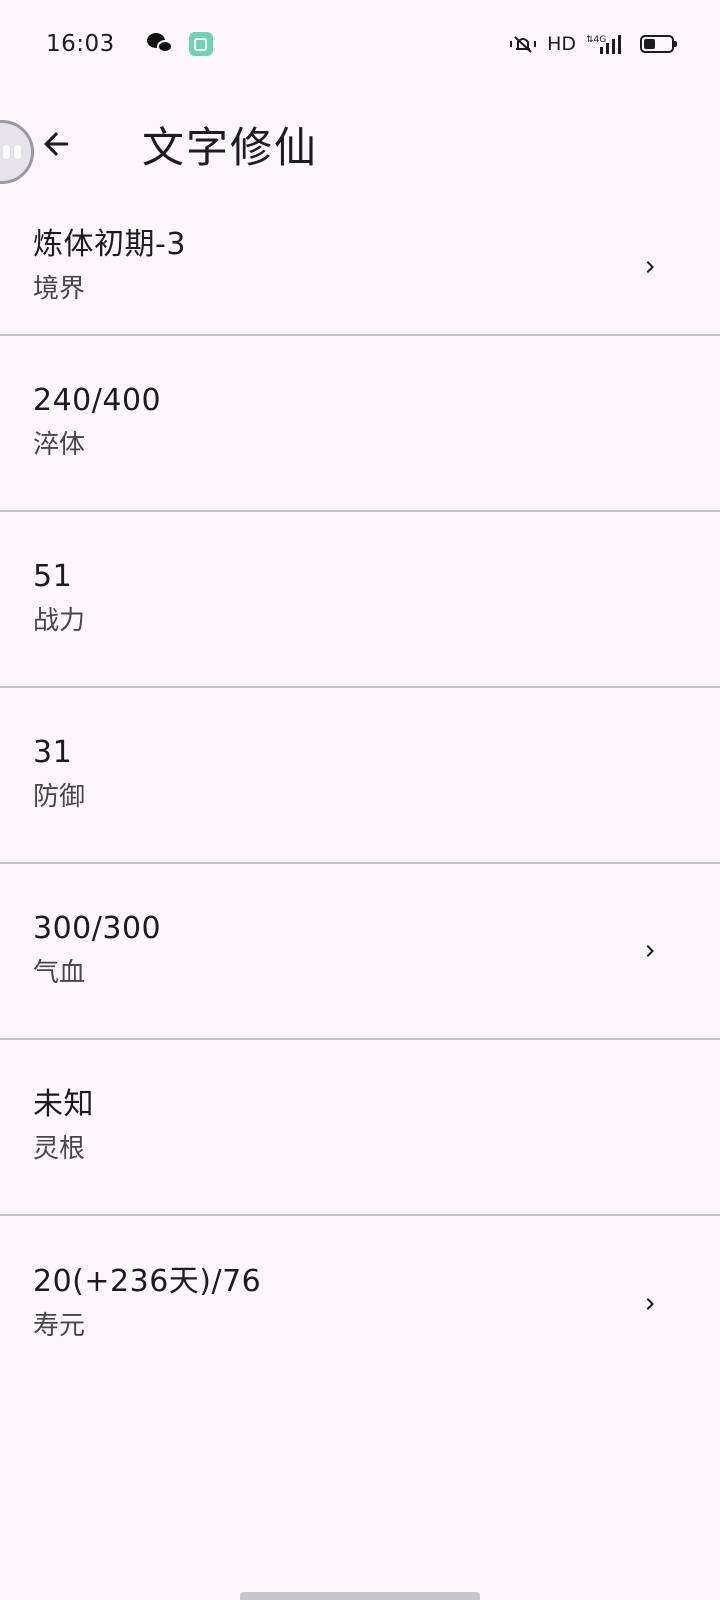  What do you see at coordinates (360, 1128) in the screenshot?
I see `list-item-spirit-root: 未知 灵根` at bounding box center [360, 1128].